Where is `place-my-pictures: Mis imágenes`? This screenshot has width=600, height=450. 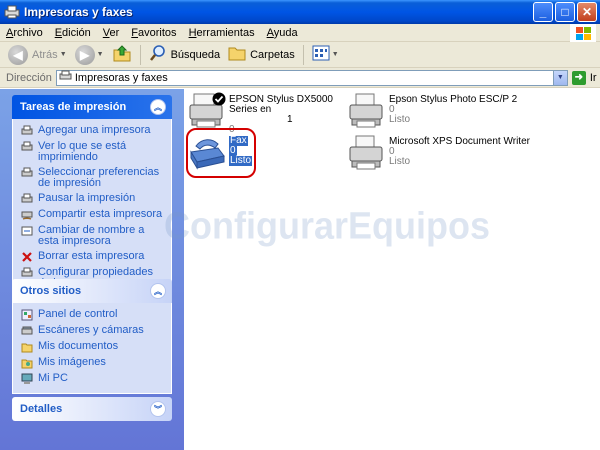
place-my-pictures: Mis imágenes is located at coordinates (93, 363).